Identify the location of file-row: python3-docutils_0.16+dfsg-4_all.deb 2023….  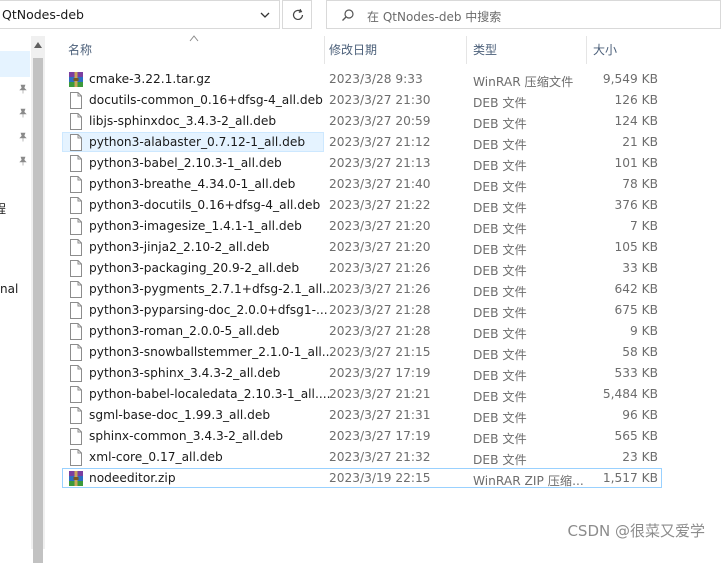
(364, 205).